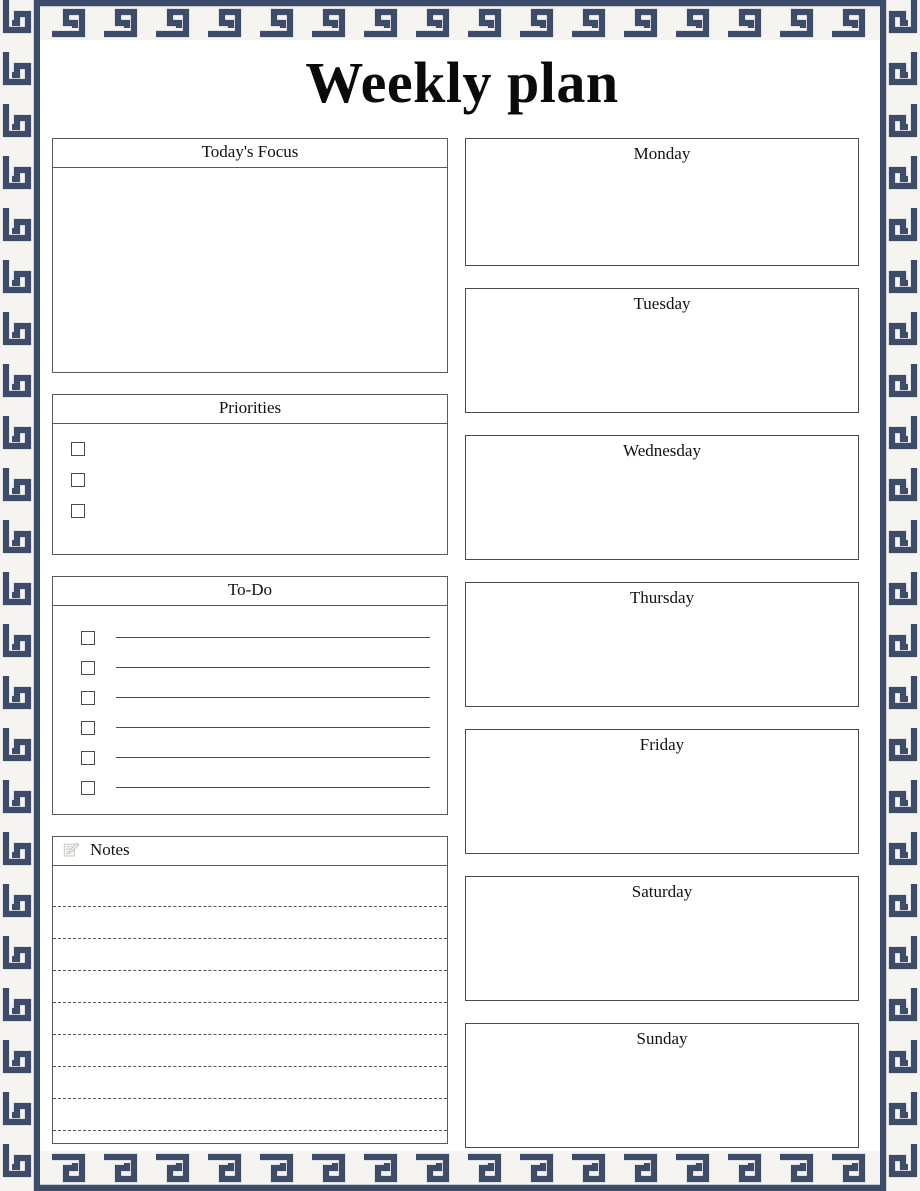 The width and height of the screenshot is (920, 1191). What do you see at coordinates (250, 409) in the screenshot?
I see `priorities-heading: Priorities` at bounding box center [250, 409].